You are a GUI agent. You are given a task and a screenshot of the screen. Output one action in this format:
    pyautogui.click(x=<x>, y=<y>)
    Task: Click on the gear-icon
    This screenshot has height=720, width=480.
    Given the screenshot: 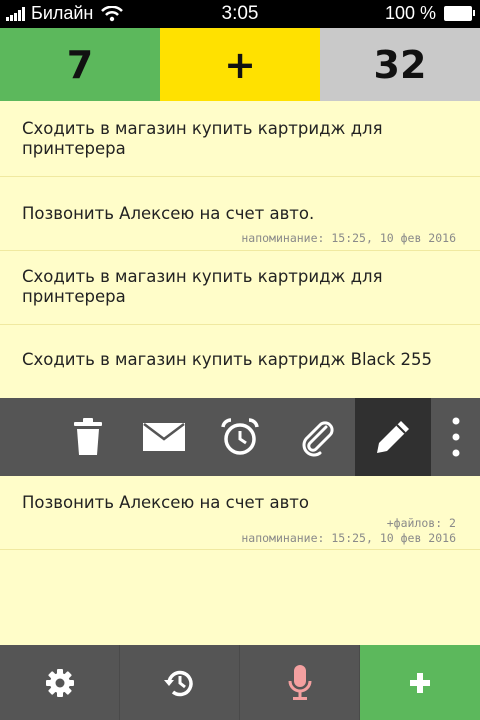 What is the action you would take?
    pyautogui.click(x=59, y=682)
    